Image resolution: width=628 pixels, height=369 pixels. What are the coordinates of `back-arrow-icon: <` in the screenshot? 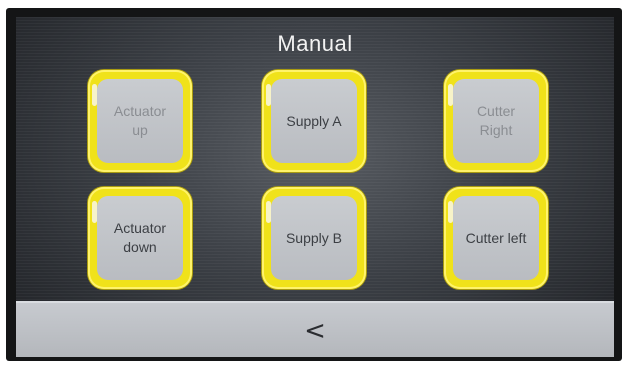 It's located at (315, 331).